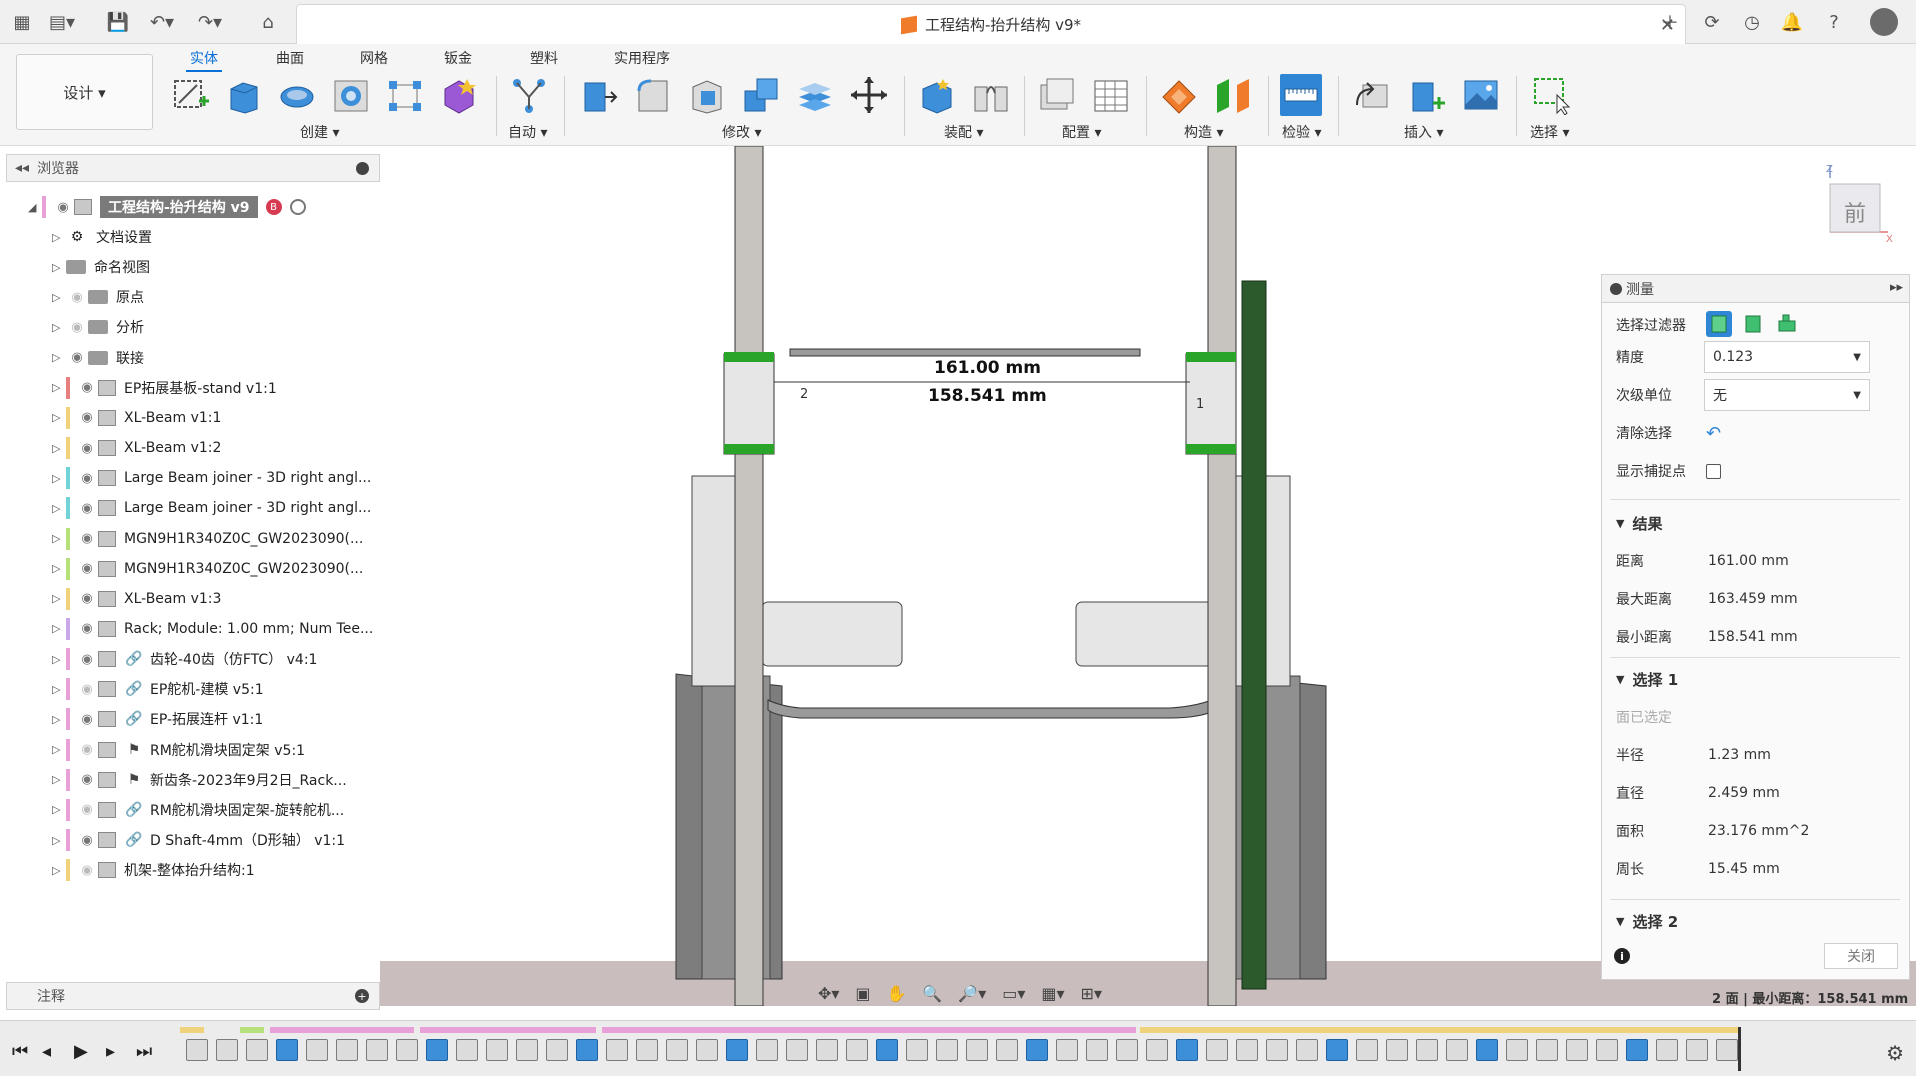 Image resolution: width=1916 pixels, height=1076 pixels. I want to click on midplane-icon, so click(1233, 95).